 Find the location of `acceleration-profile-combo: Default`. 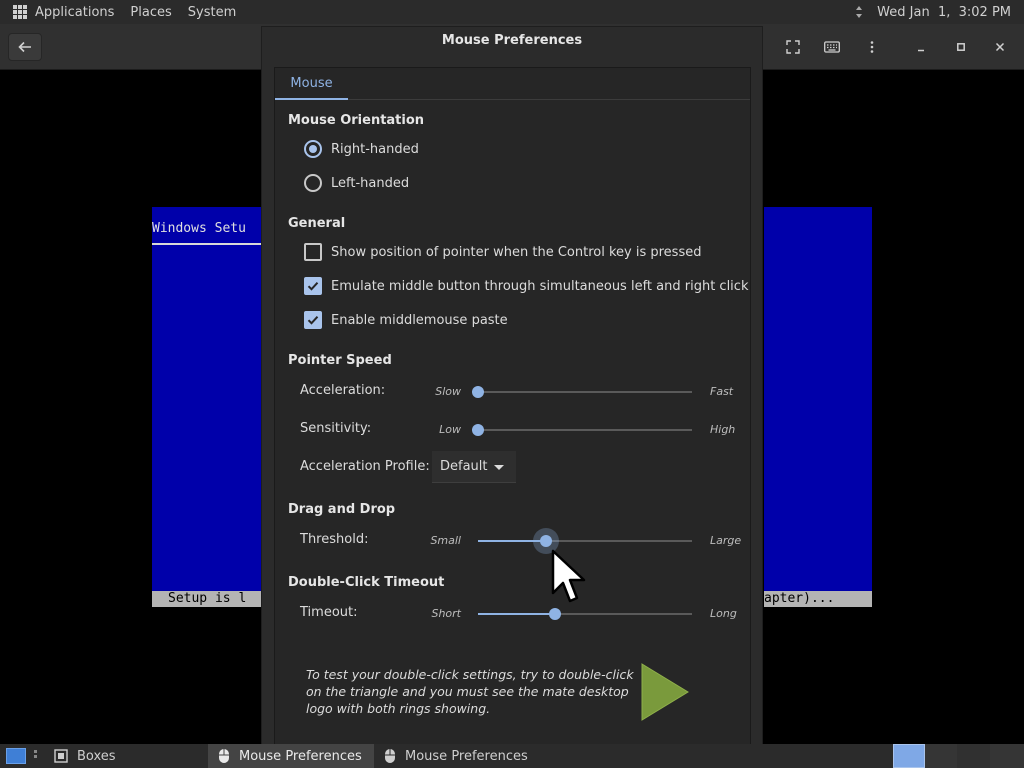

acceleration-profile-combo: Default is located at coordinates (474, 467).